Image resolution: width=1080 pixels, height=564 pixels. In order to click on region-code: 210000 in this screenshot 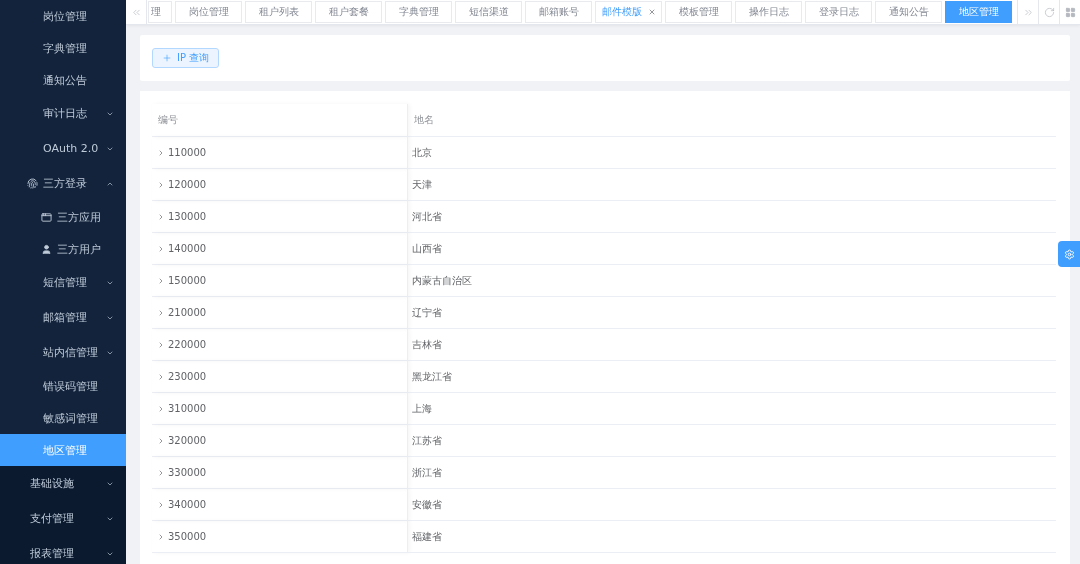, I will do `click(187, 312)`.